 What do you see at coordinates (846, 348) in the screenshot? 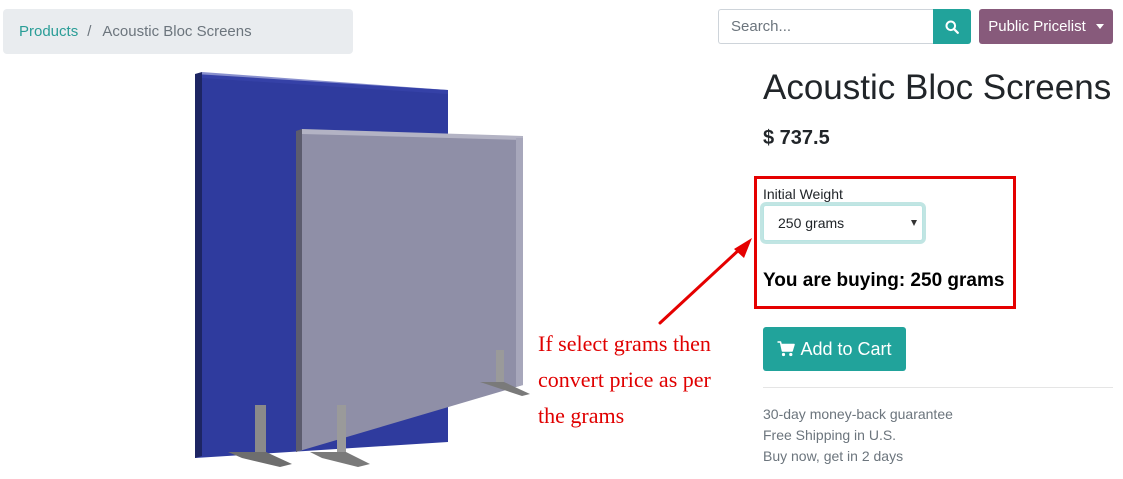
I see `add-to-cart-label: Add to Cart` at bounding box center [846, 348].